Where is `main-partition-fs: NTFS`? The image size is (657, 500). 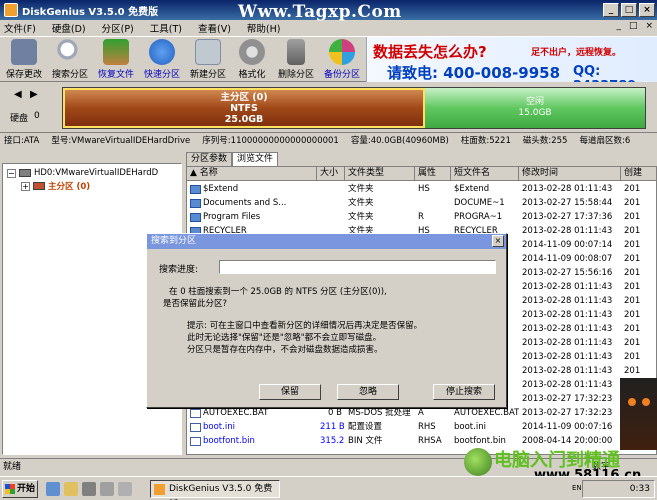
main-partition-fs: NTFS is located at coordinates (244, 108).